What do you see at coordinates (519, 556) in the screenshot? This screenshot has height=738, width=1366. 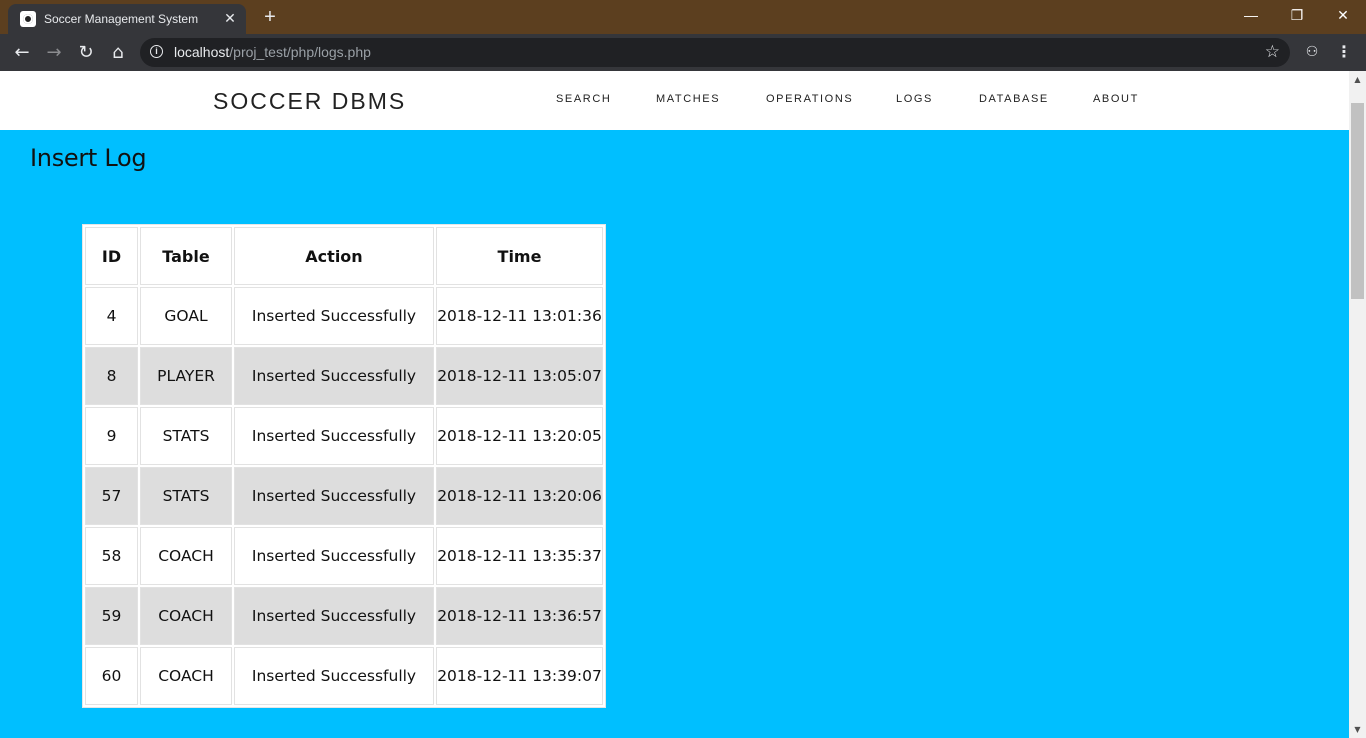 I see `cell-time: 2018-12-11 13:35:37` at bounding box center [519, 556].